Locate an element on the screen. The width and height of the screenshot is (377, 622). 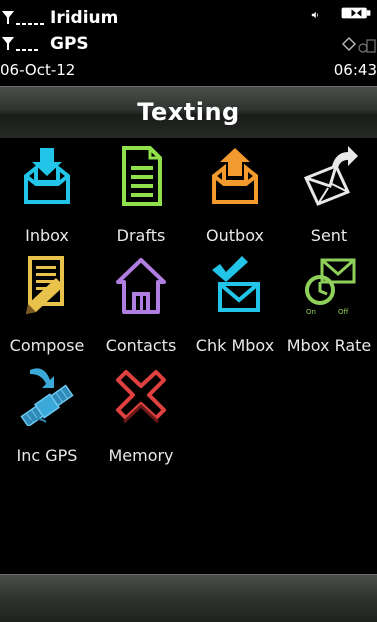
page-title: Texting is located at coordinates (188, 112).